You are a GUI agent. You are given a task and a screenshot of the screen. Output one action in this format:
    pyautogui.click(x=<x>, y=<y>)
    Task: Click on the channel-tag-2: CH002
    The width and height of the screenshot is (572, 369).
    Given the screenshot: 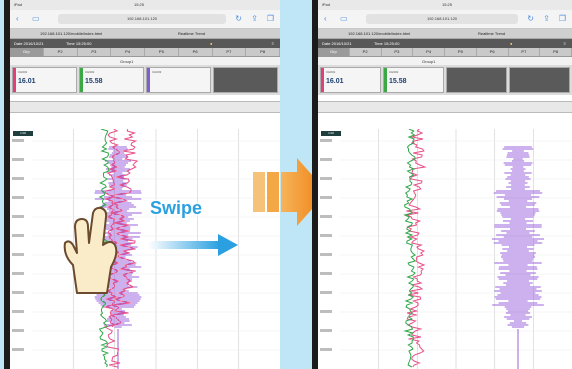 What is the action you would take?
    pyautogui.click(x=394, y=72)
    